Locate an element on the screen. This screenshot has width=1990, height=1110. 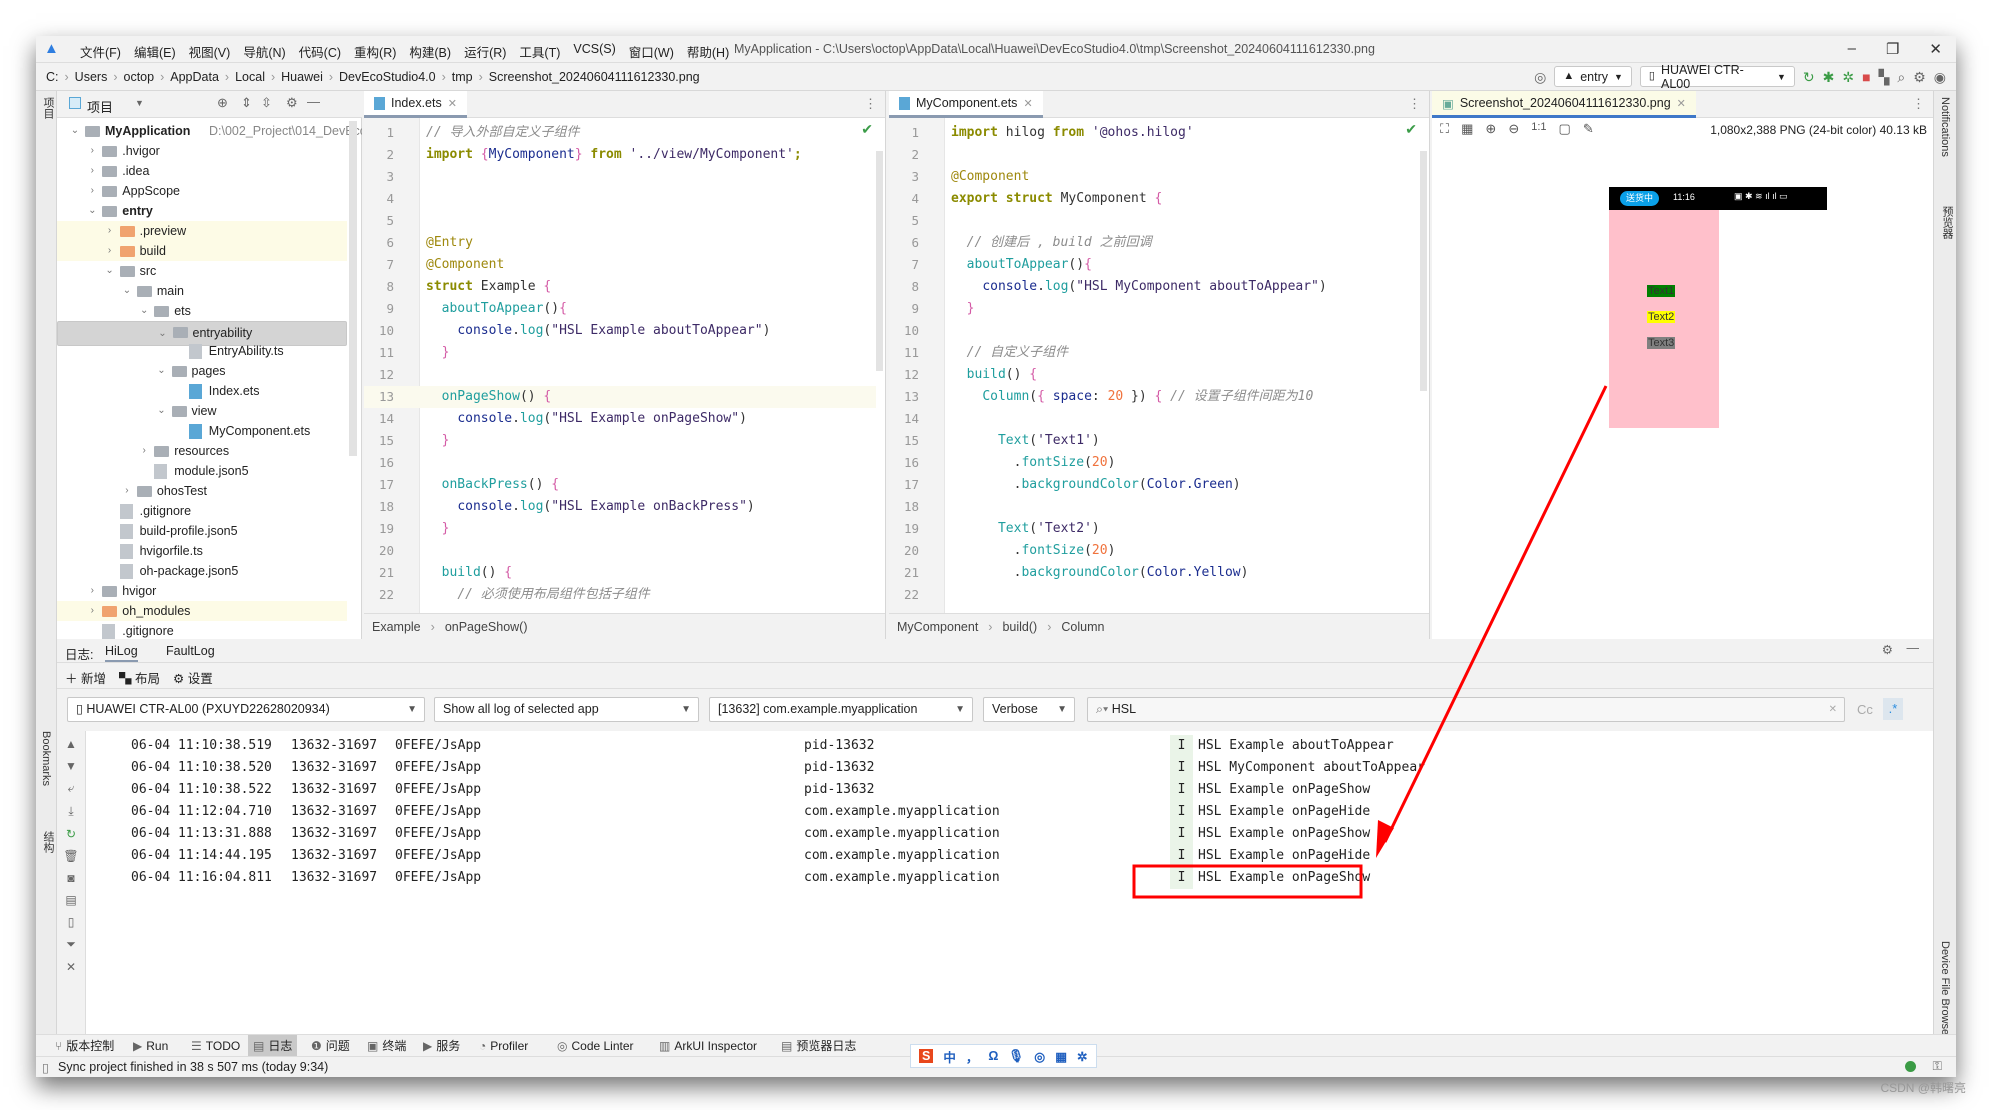
highlight-box is located at coordinates (1247, 881).